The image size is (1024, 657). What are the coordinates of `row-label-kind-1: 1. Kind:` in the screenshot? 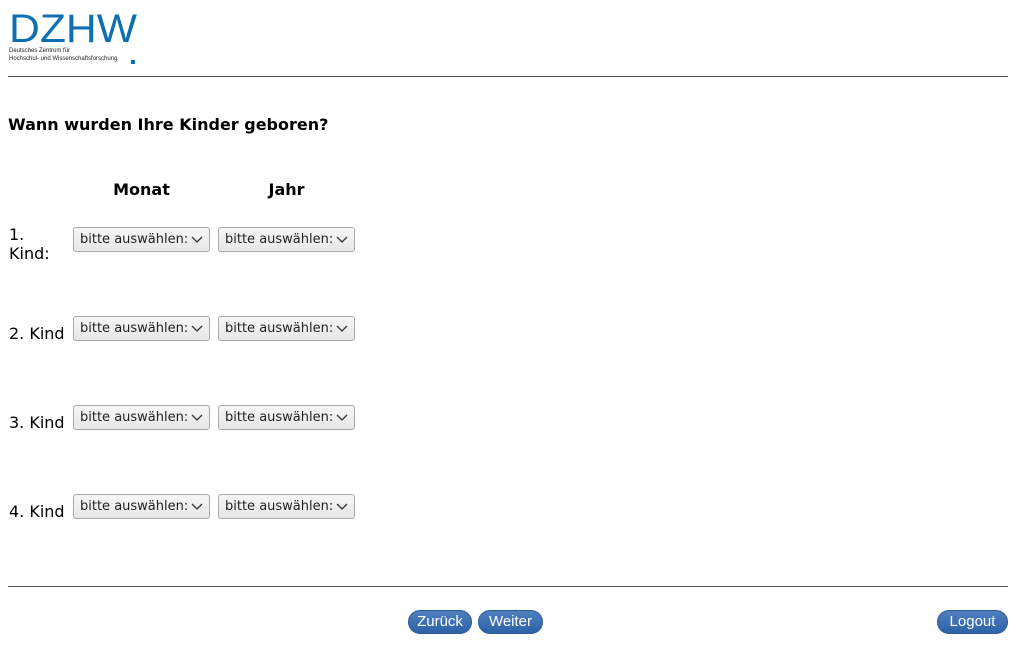 It's located at (29, 244).